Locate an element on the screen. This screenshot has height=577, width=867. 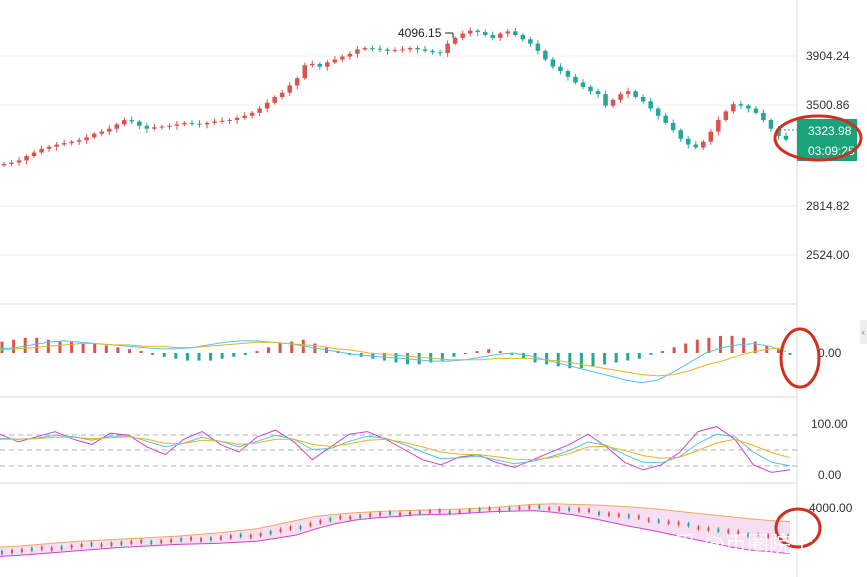
price-tick-label: 3904.24 is located at coordinates (828, 56).